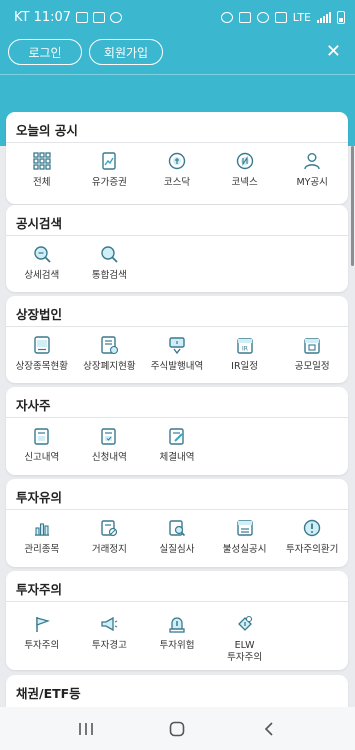  What do you see at coordinates (177, 402) in the screenshot?
I see `section-title: 자사주` at bounding box center [177, 402].